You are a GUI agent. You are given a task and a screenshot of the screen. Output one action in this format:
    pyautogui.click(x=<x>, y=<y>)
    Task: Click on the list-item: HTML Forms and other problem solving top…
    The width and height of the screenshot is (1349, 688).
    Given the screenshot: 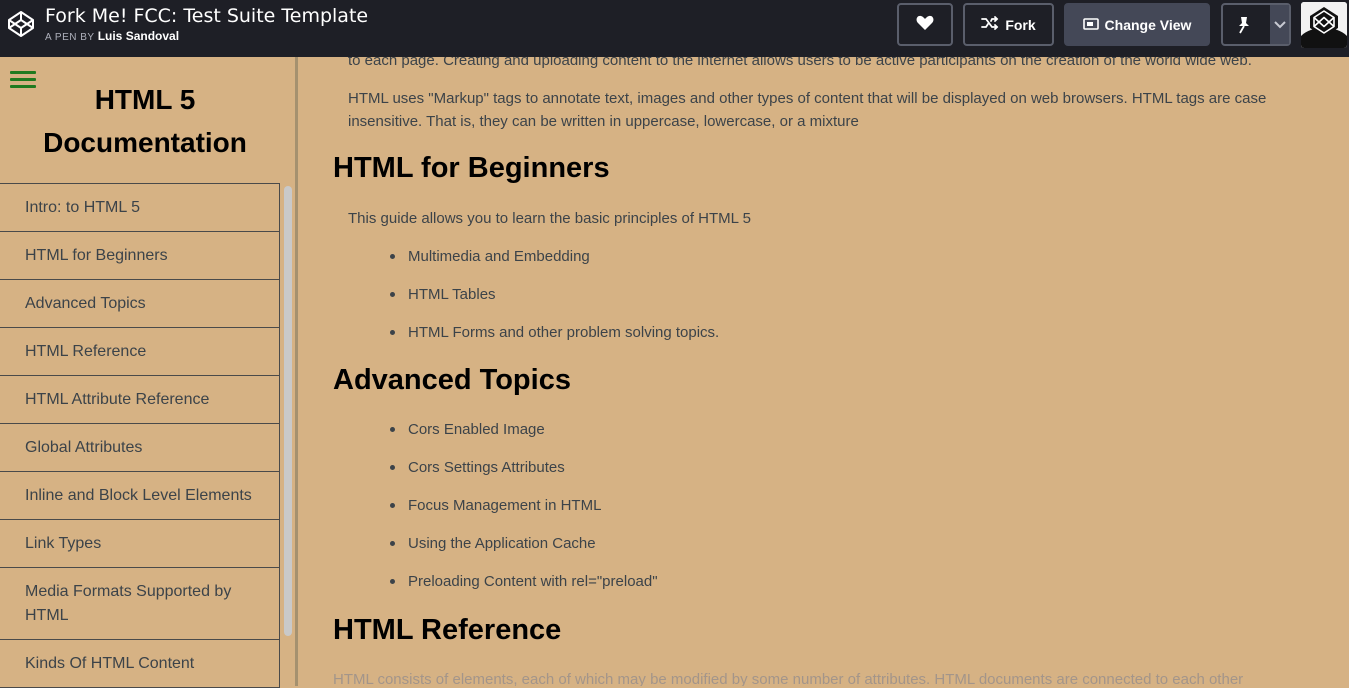 What is the action you would take?
    pyautogui.click(x=554, y=340)
    